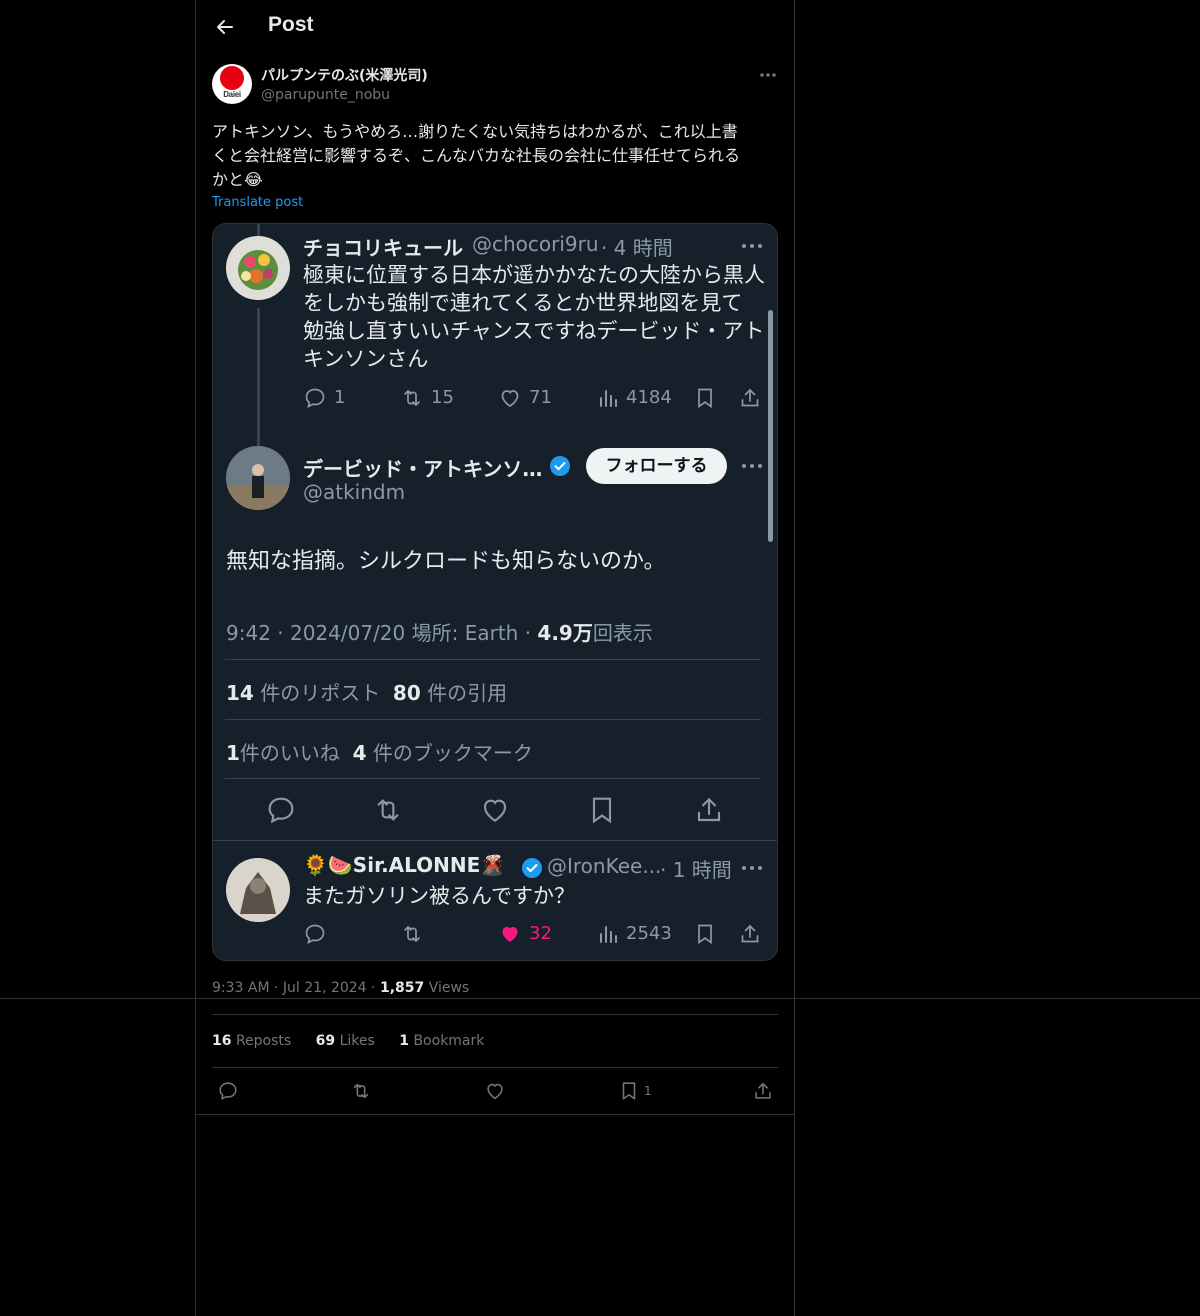  Describe the element at coordinates (367, 693) in the screenshot. I see `main-repost-stats: 14 件のリポスト 80 件の引用` at that location.